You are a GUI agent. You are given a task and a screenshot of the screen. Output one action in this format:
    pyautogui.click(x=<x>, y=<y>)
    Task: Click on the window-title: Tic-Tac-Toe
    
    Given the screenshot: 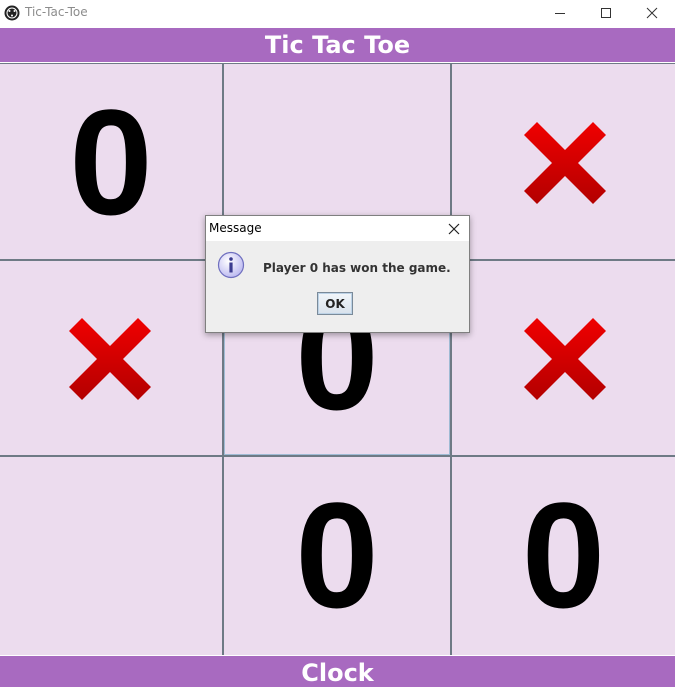 What is the action you would take?
    pyautogui.click(x=56, y=12)
    